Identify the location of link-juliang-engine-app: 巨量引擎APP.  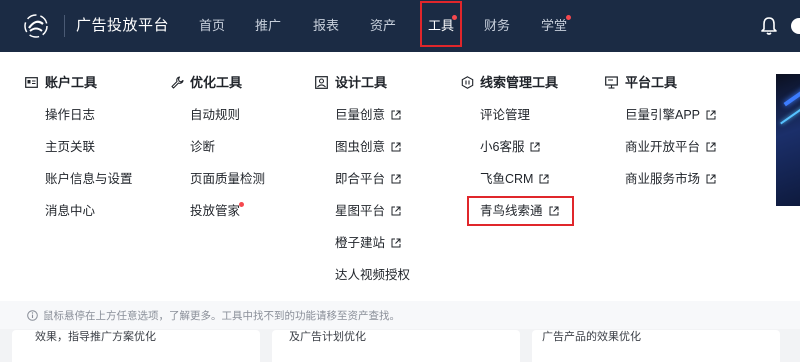
(670, 115).